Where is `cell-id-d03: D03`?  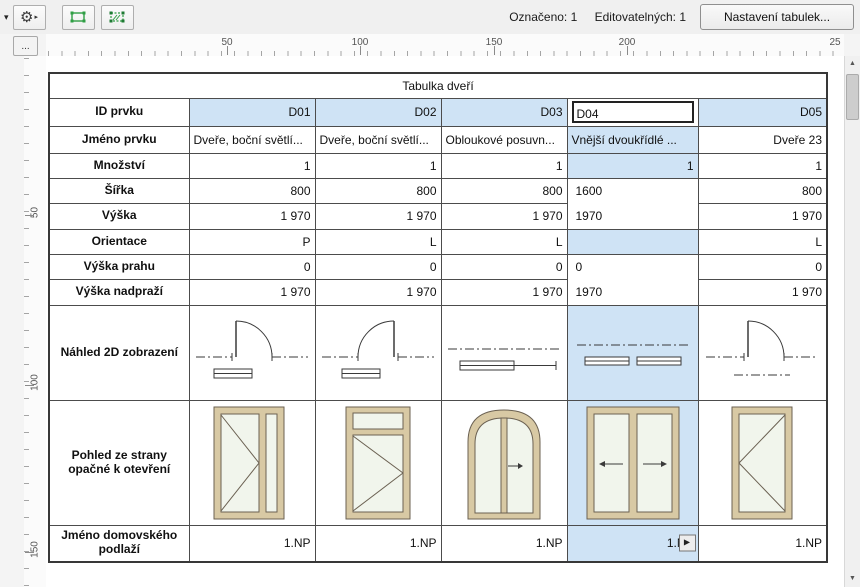 cell-id-d03: D03 is located at coordinates (504, 112).